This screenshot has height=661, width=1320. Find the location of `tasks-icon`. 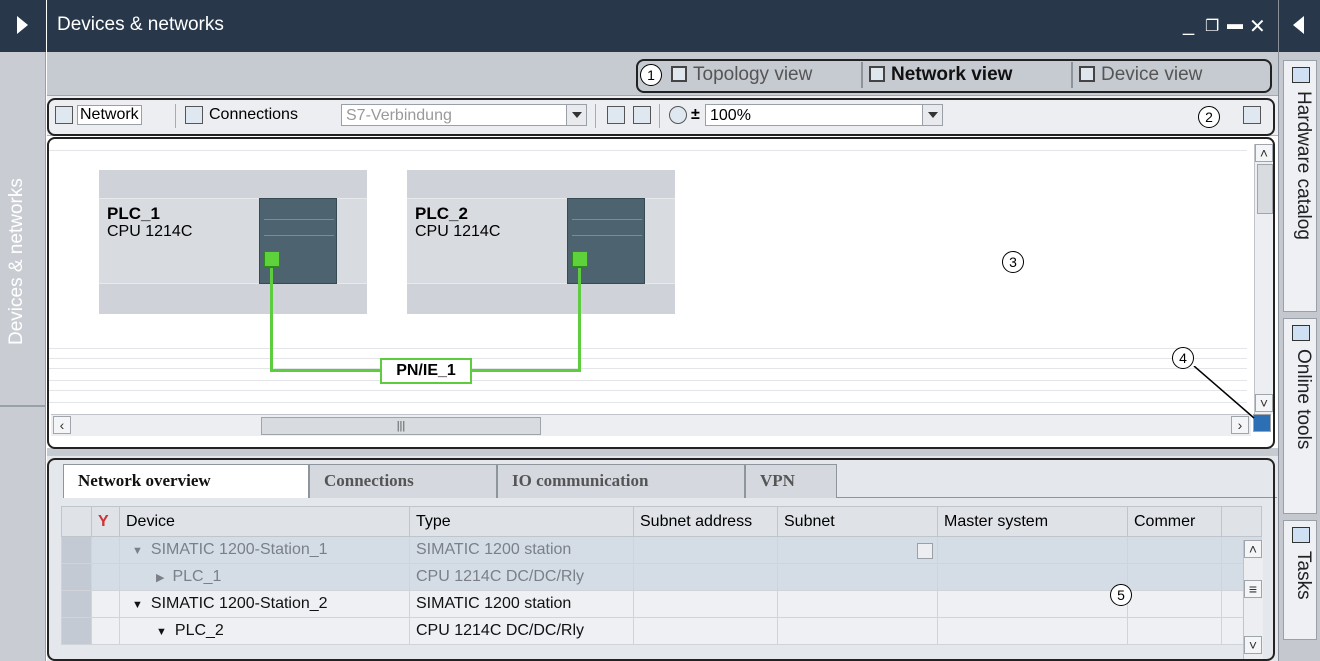

tasks-icon is located at coordinates (1301, 535).